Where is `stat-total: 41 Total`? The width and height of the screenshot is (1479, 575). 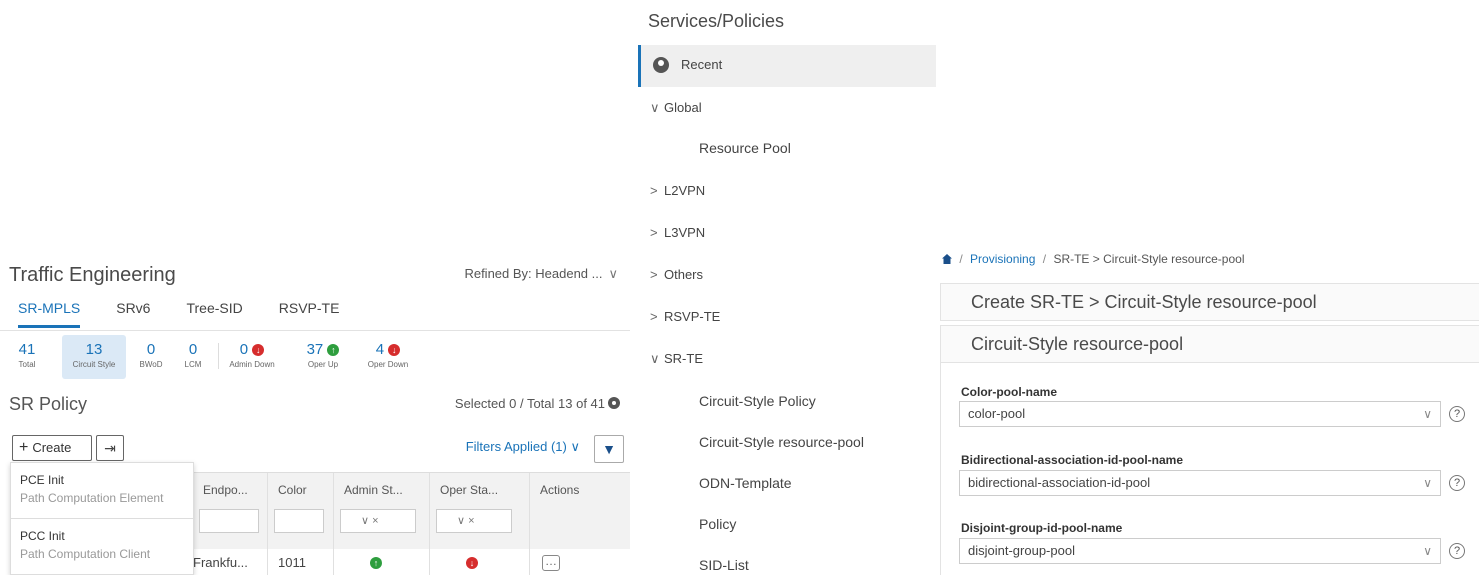 stat-total: 41 Total is located at coordinates (27, 357).